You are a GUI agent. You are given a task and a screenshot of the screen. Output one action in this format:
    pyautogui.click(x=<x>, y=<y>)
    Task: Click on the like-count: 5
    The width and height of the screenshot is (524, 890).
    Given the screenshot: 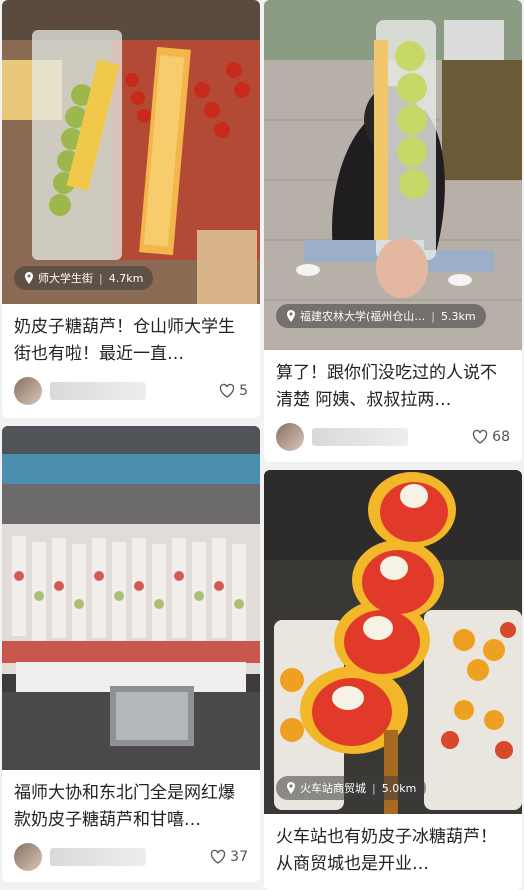 What is the action you would take?
    pyautogui.click(x=243, y=391)
    